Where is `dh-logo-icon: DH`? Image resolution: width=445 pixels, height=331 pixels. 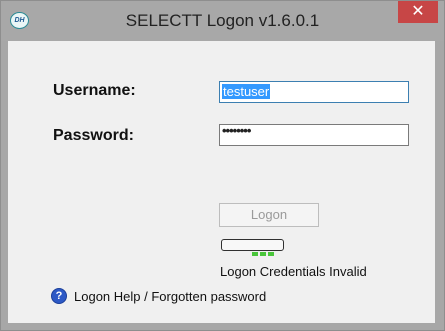 dh-logo-icon: DH is located at coordinates (19, 20).